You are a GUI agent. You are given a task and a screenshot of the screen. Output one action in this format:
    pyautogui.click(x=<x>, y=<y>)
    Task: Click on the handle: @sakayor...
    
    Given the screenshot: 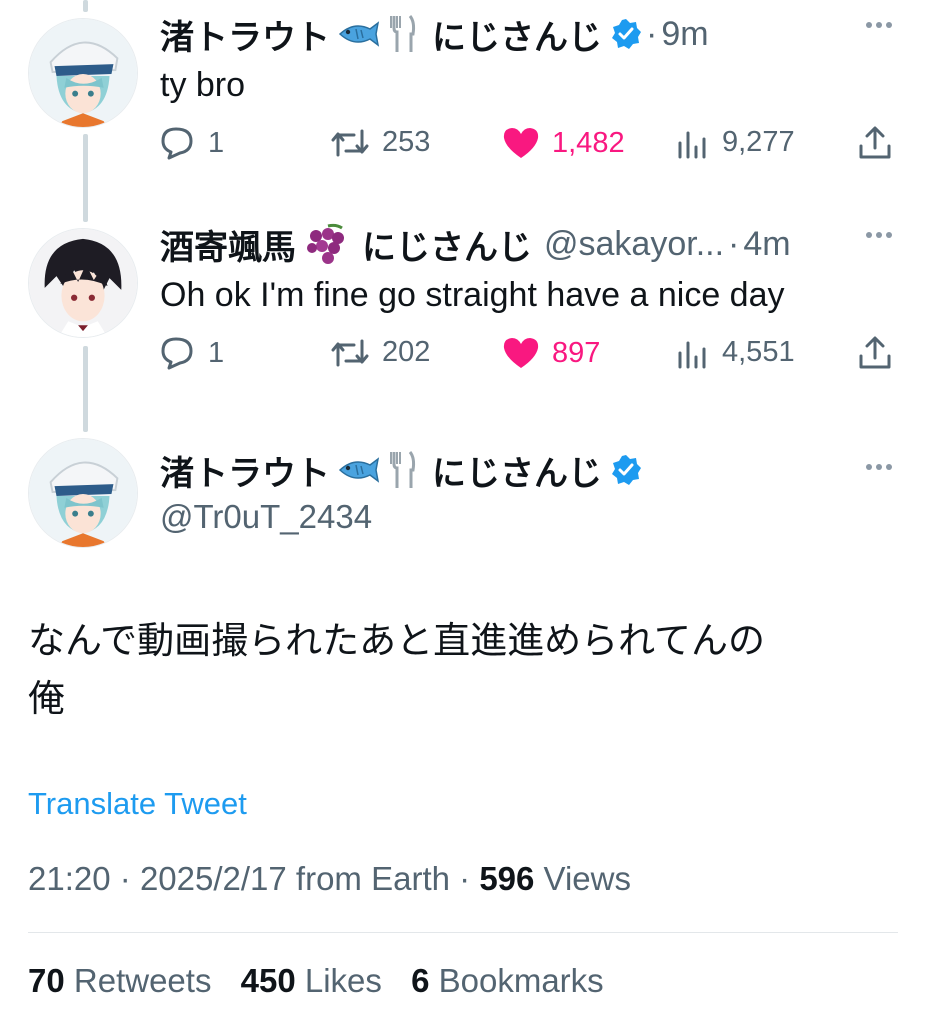 What is the action you would take?
    pyautogui.click(x=634, y=244)
    